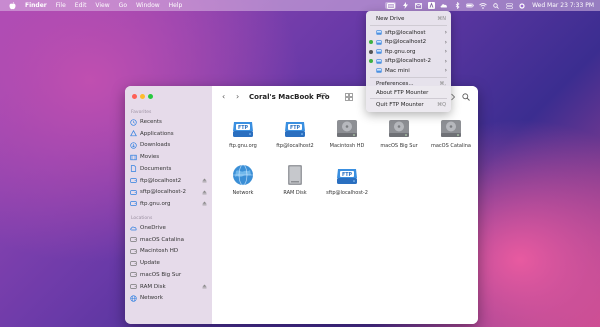  What do you see at coordinates (408, 92) in the screenshot?
I see `menu-item-about: About FTP Mounter` at bounding box center [408, 92].